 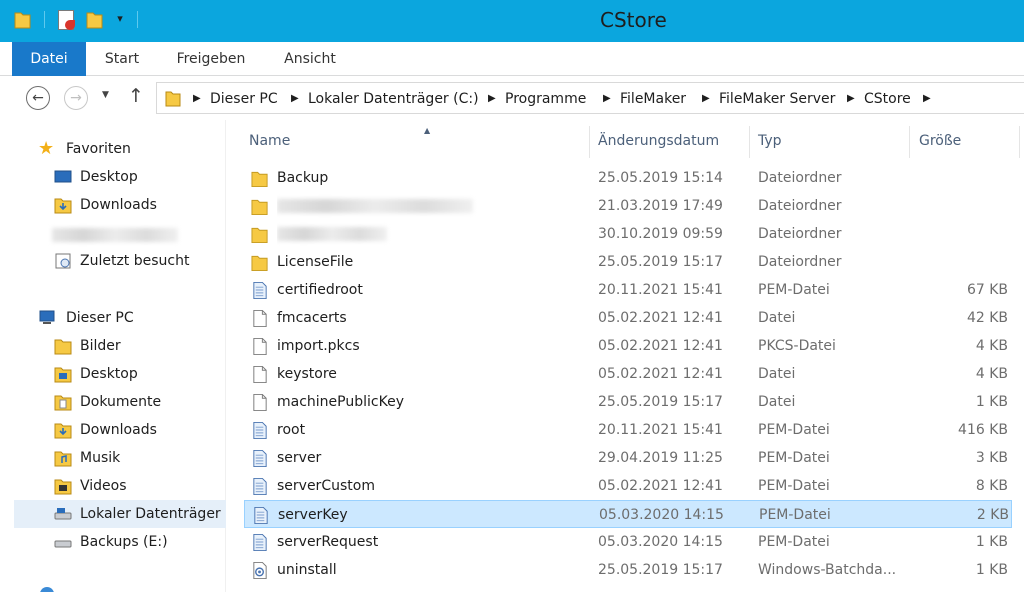 I want to click on file-name: fmcacerts, so click(x=312, y=318).